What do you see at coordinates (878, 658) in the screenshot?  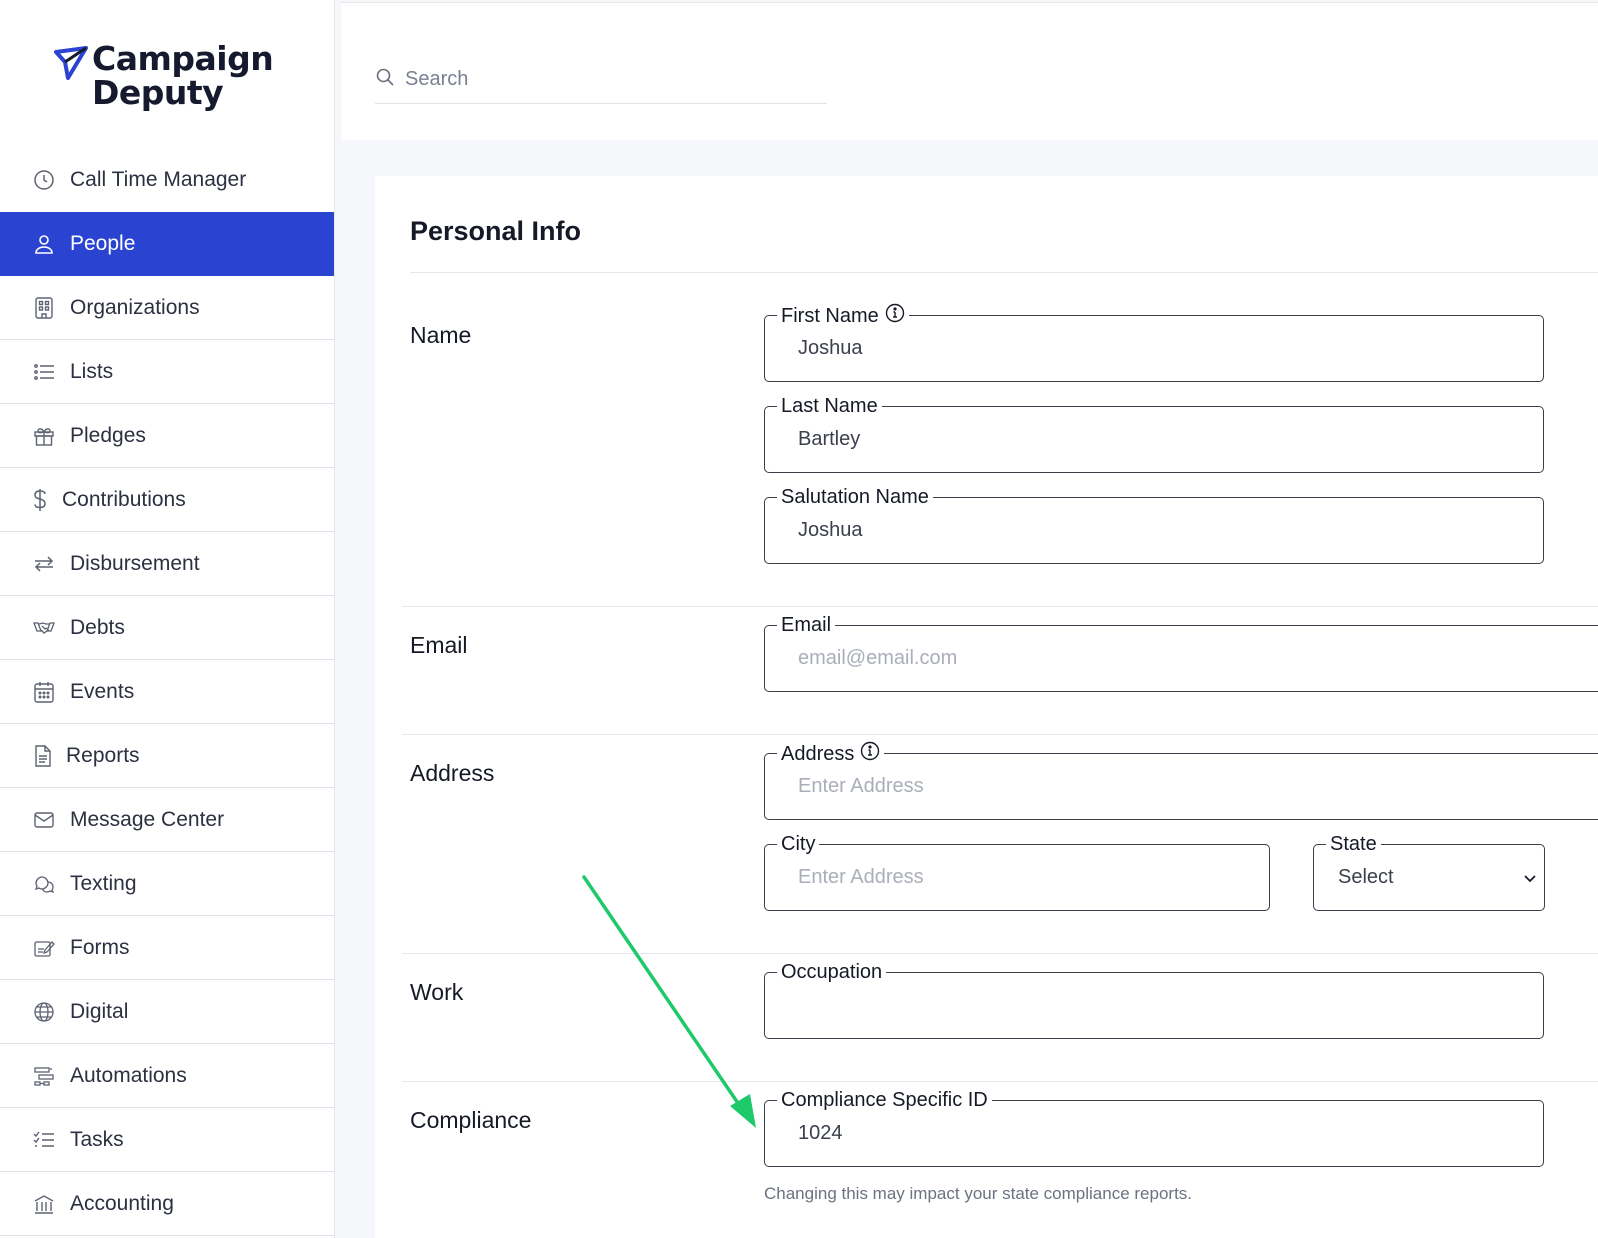 I see `email-placeholder: email@email.com` at bounding box center [878, 658].